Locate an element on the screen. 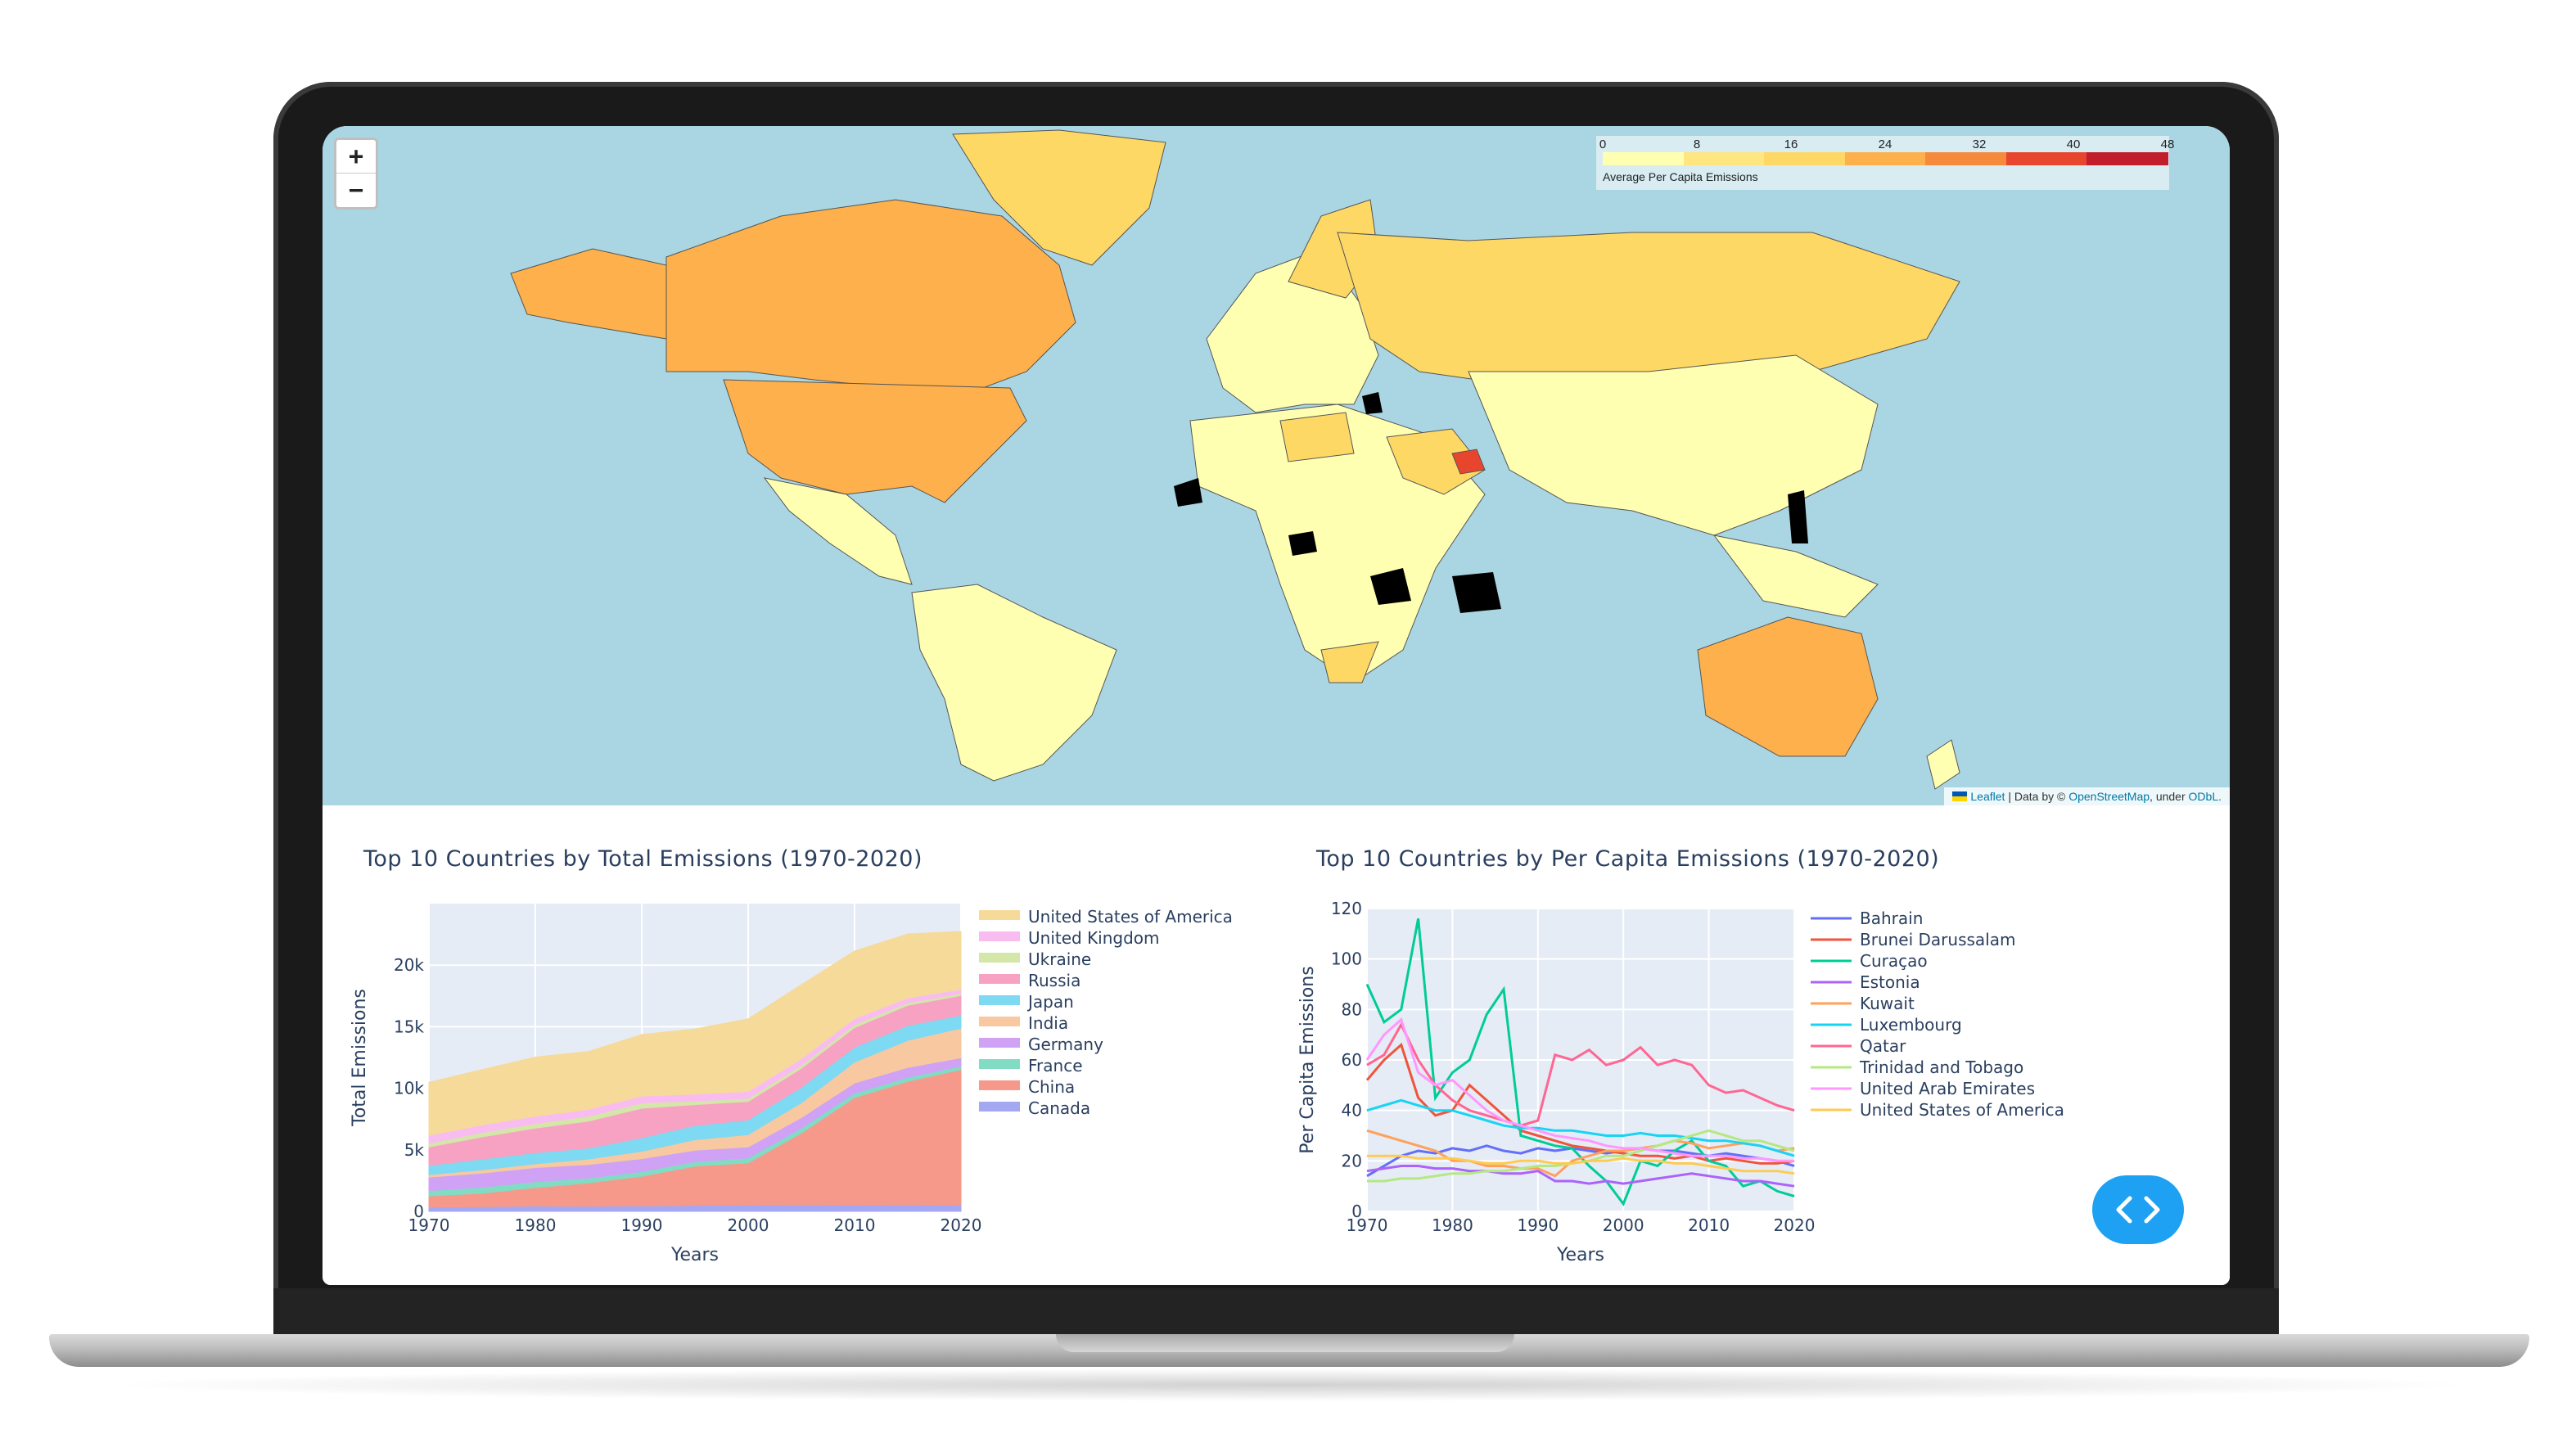 Image resolution: width=2576 pixels, height=1452 pixels. legend-item: Brunei Darussalam is located at coordinates (1913, 939).